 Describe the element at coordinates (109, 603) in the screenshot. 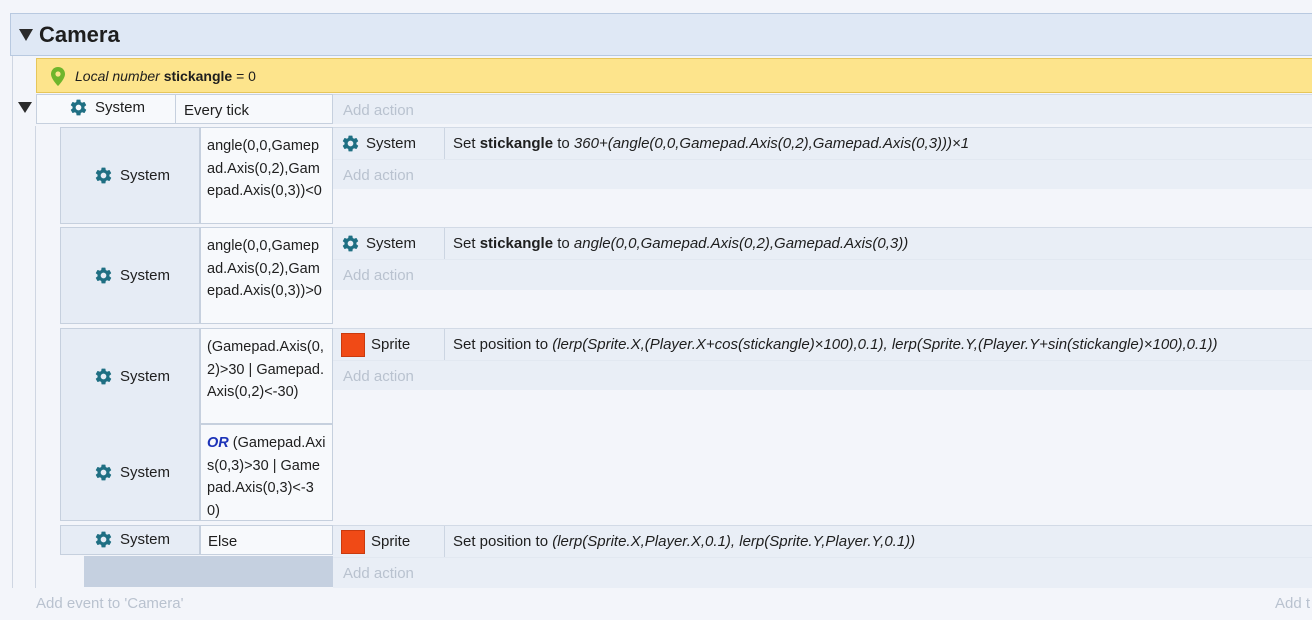

I see `add-event-link: Add event to 'Camera'` at that location.